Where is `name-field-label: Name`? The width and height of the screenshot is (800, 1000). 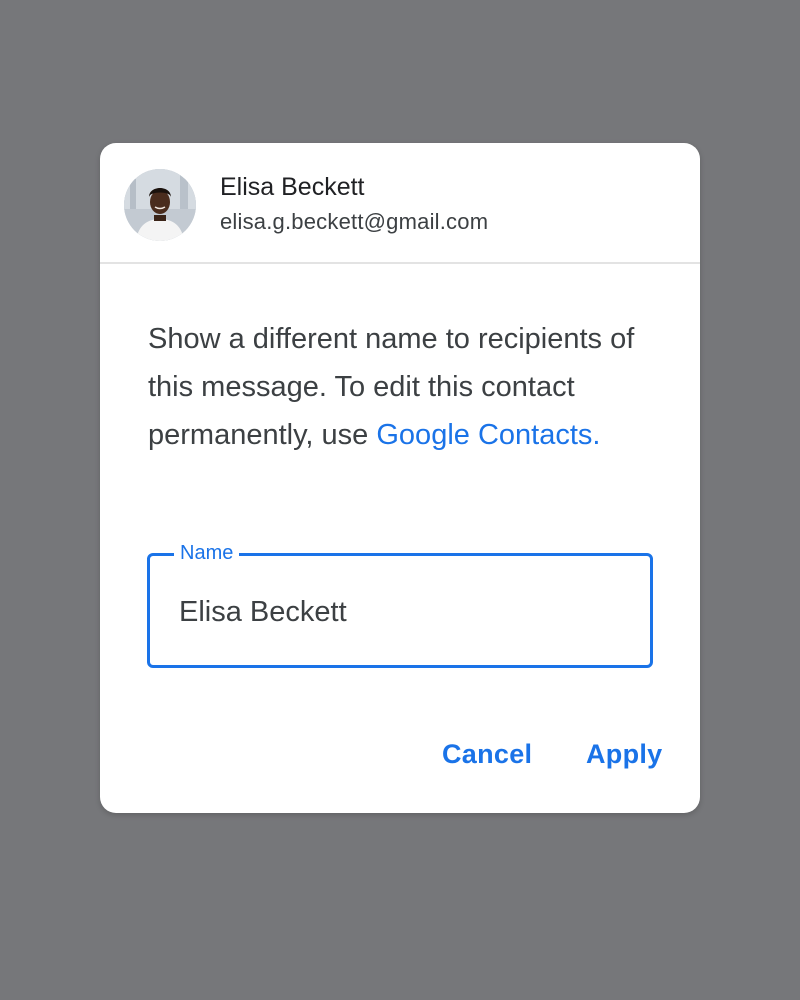 name-field-label: Name is located at coordinates (207, 553).